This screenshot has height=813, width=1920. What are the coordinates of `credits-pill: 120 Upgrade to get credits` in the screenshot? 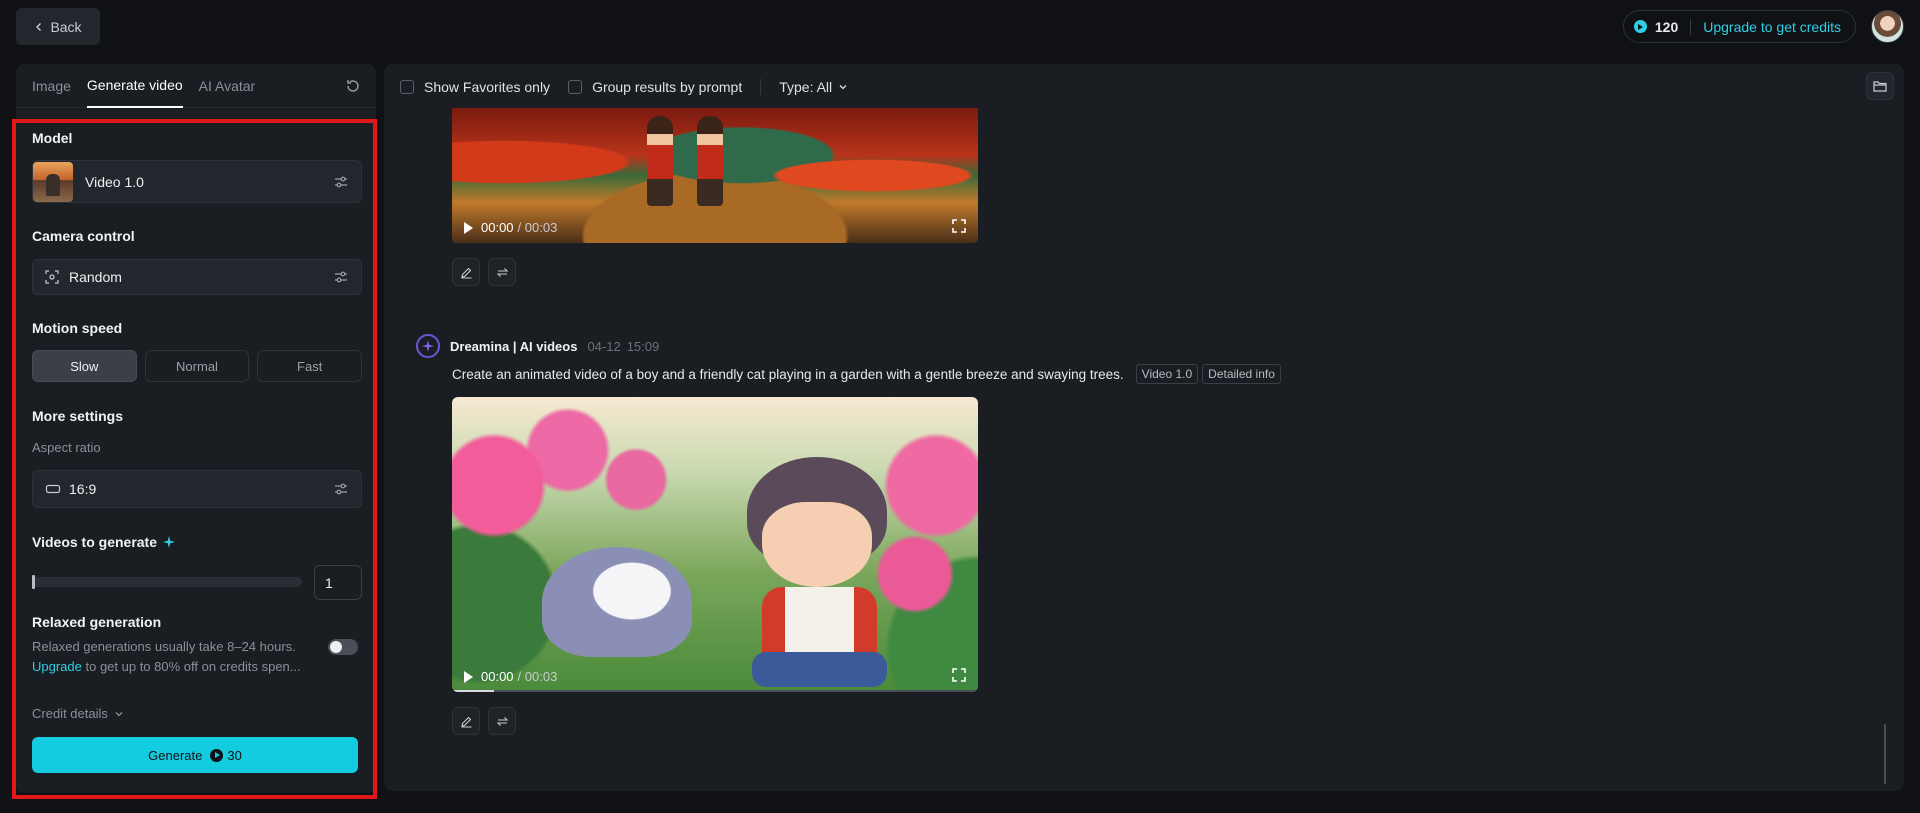 It's located at (1739, 26).